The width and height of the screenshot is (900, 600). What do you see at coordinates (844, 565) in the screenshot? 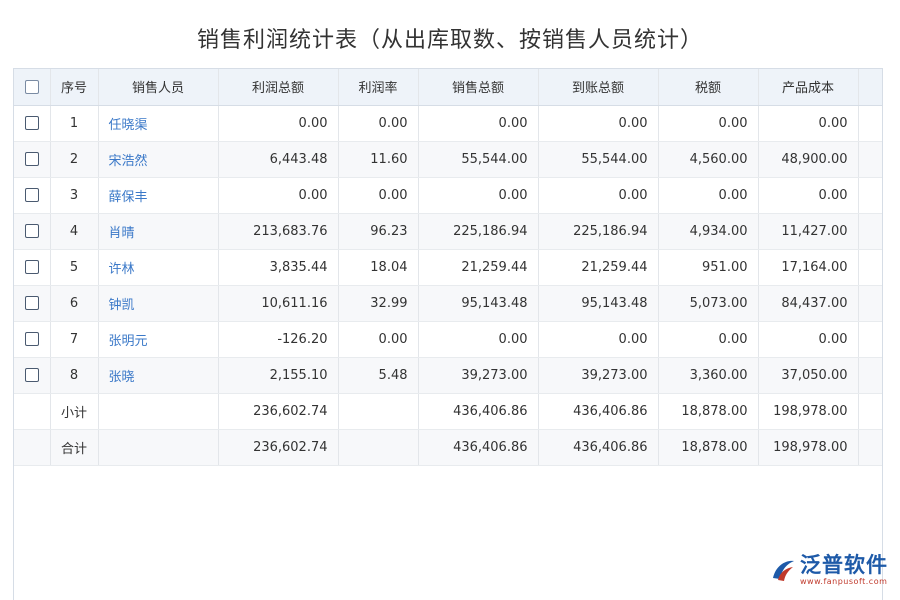
I see `brand-name: 泛普软件` at bounding box center [844, 565].